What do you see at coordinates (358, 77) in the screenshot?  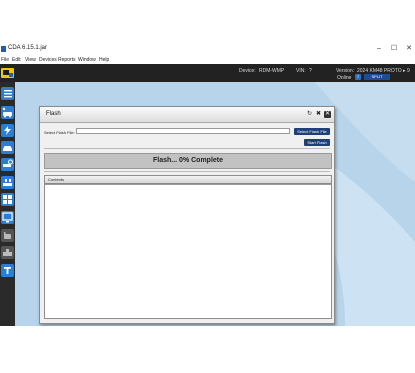 I see `help-button: ?` at bounding box center [358, 77].